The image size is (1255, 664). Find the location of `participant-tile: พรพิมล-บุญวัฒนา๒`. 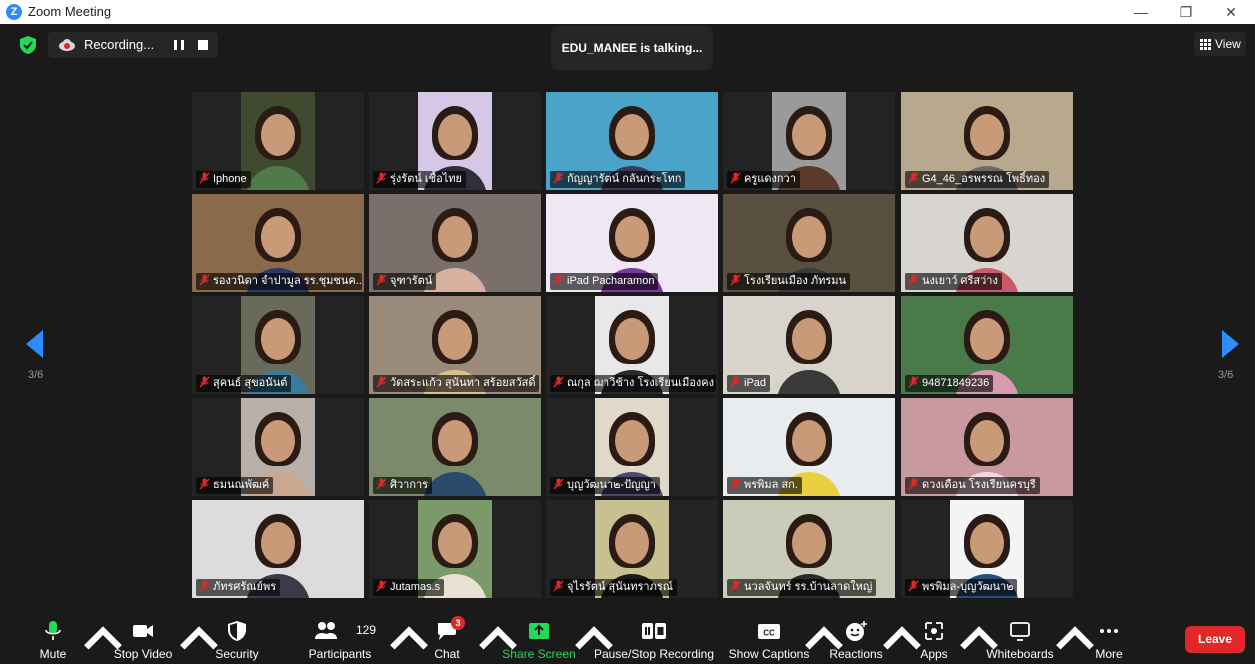

participant-tile: พรพิมล-บุญวัฒนา๒ is located at coordinates (987, 549).